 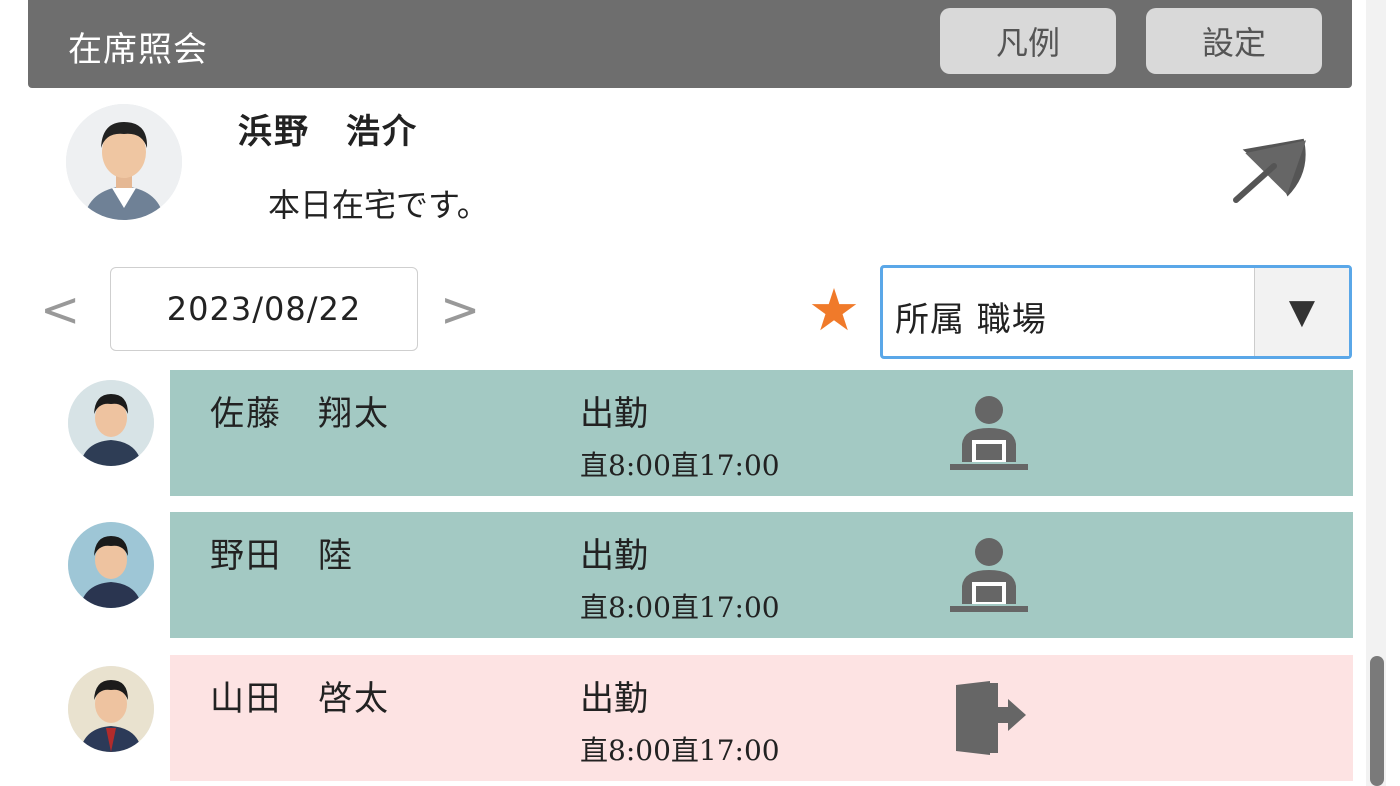 What do you see at coordinates (1377, 721) in the screenshot?
I see `scrollbar-thumb` at bounding box center [1377, 721].